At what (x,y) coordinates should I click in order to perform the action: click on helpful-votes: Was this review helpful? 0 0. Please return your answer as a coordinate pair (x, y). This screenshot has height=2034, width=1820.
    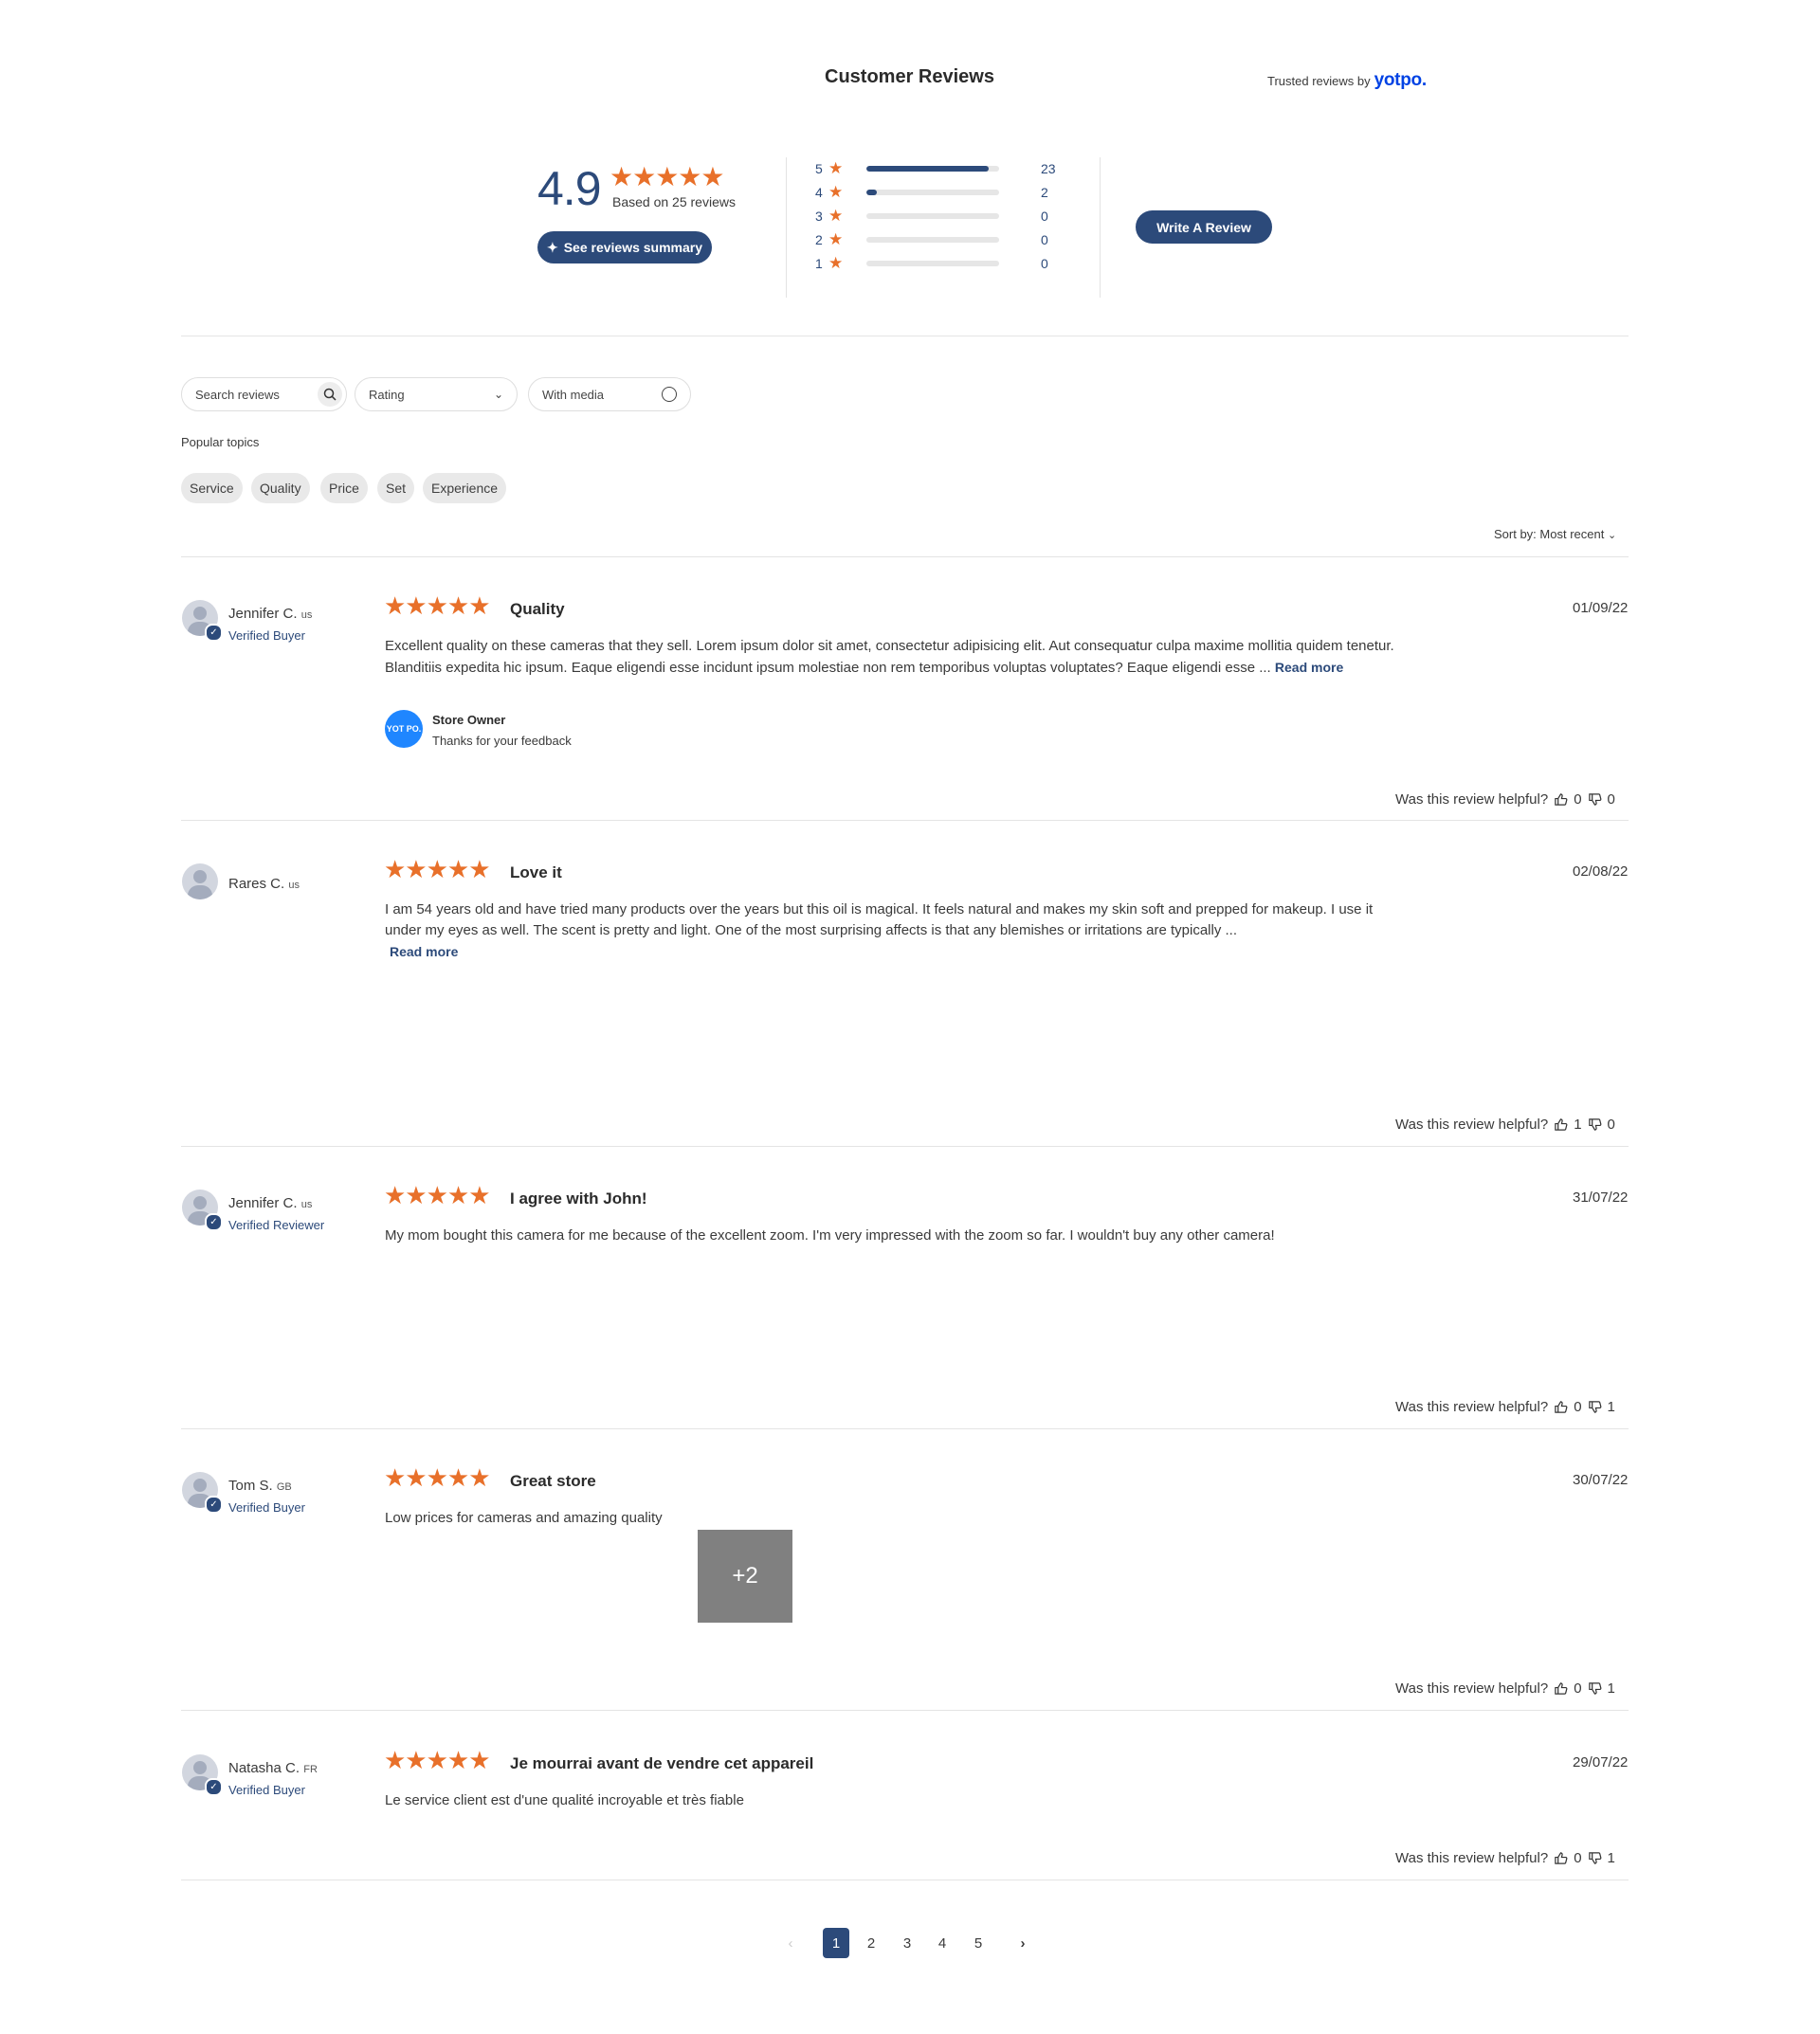
    Looking at the image, I should click on (1505, 800).